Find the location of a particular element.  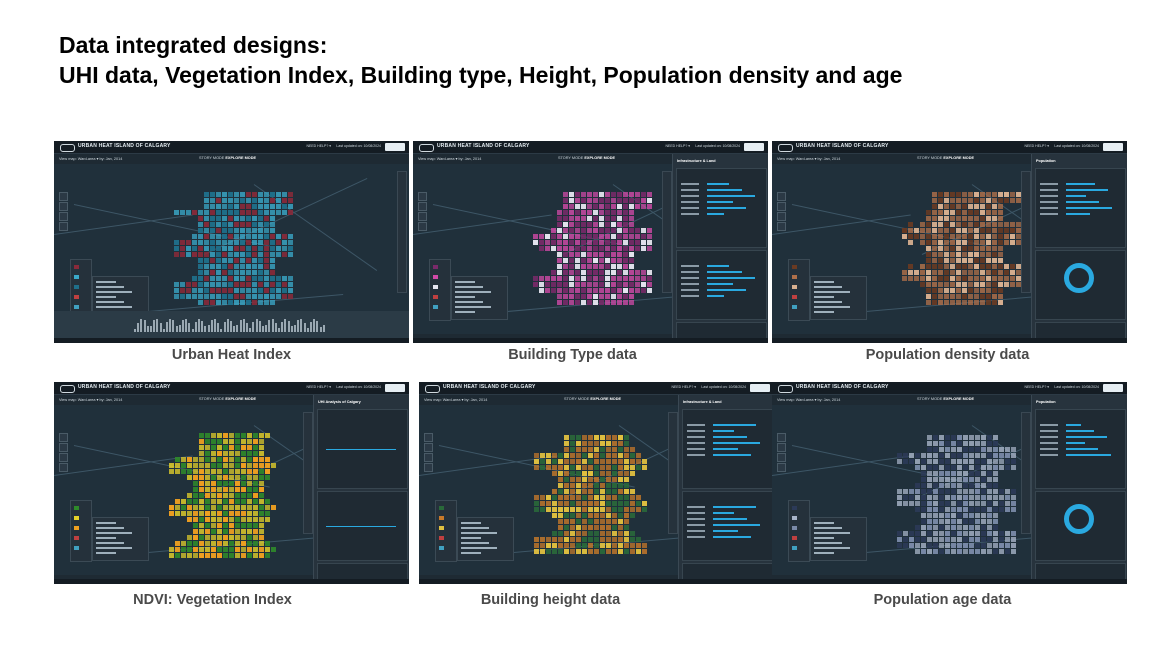

timeline-bar is located at coordinates (237, 328).